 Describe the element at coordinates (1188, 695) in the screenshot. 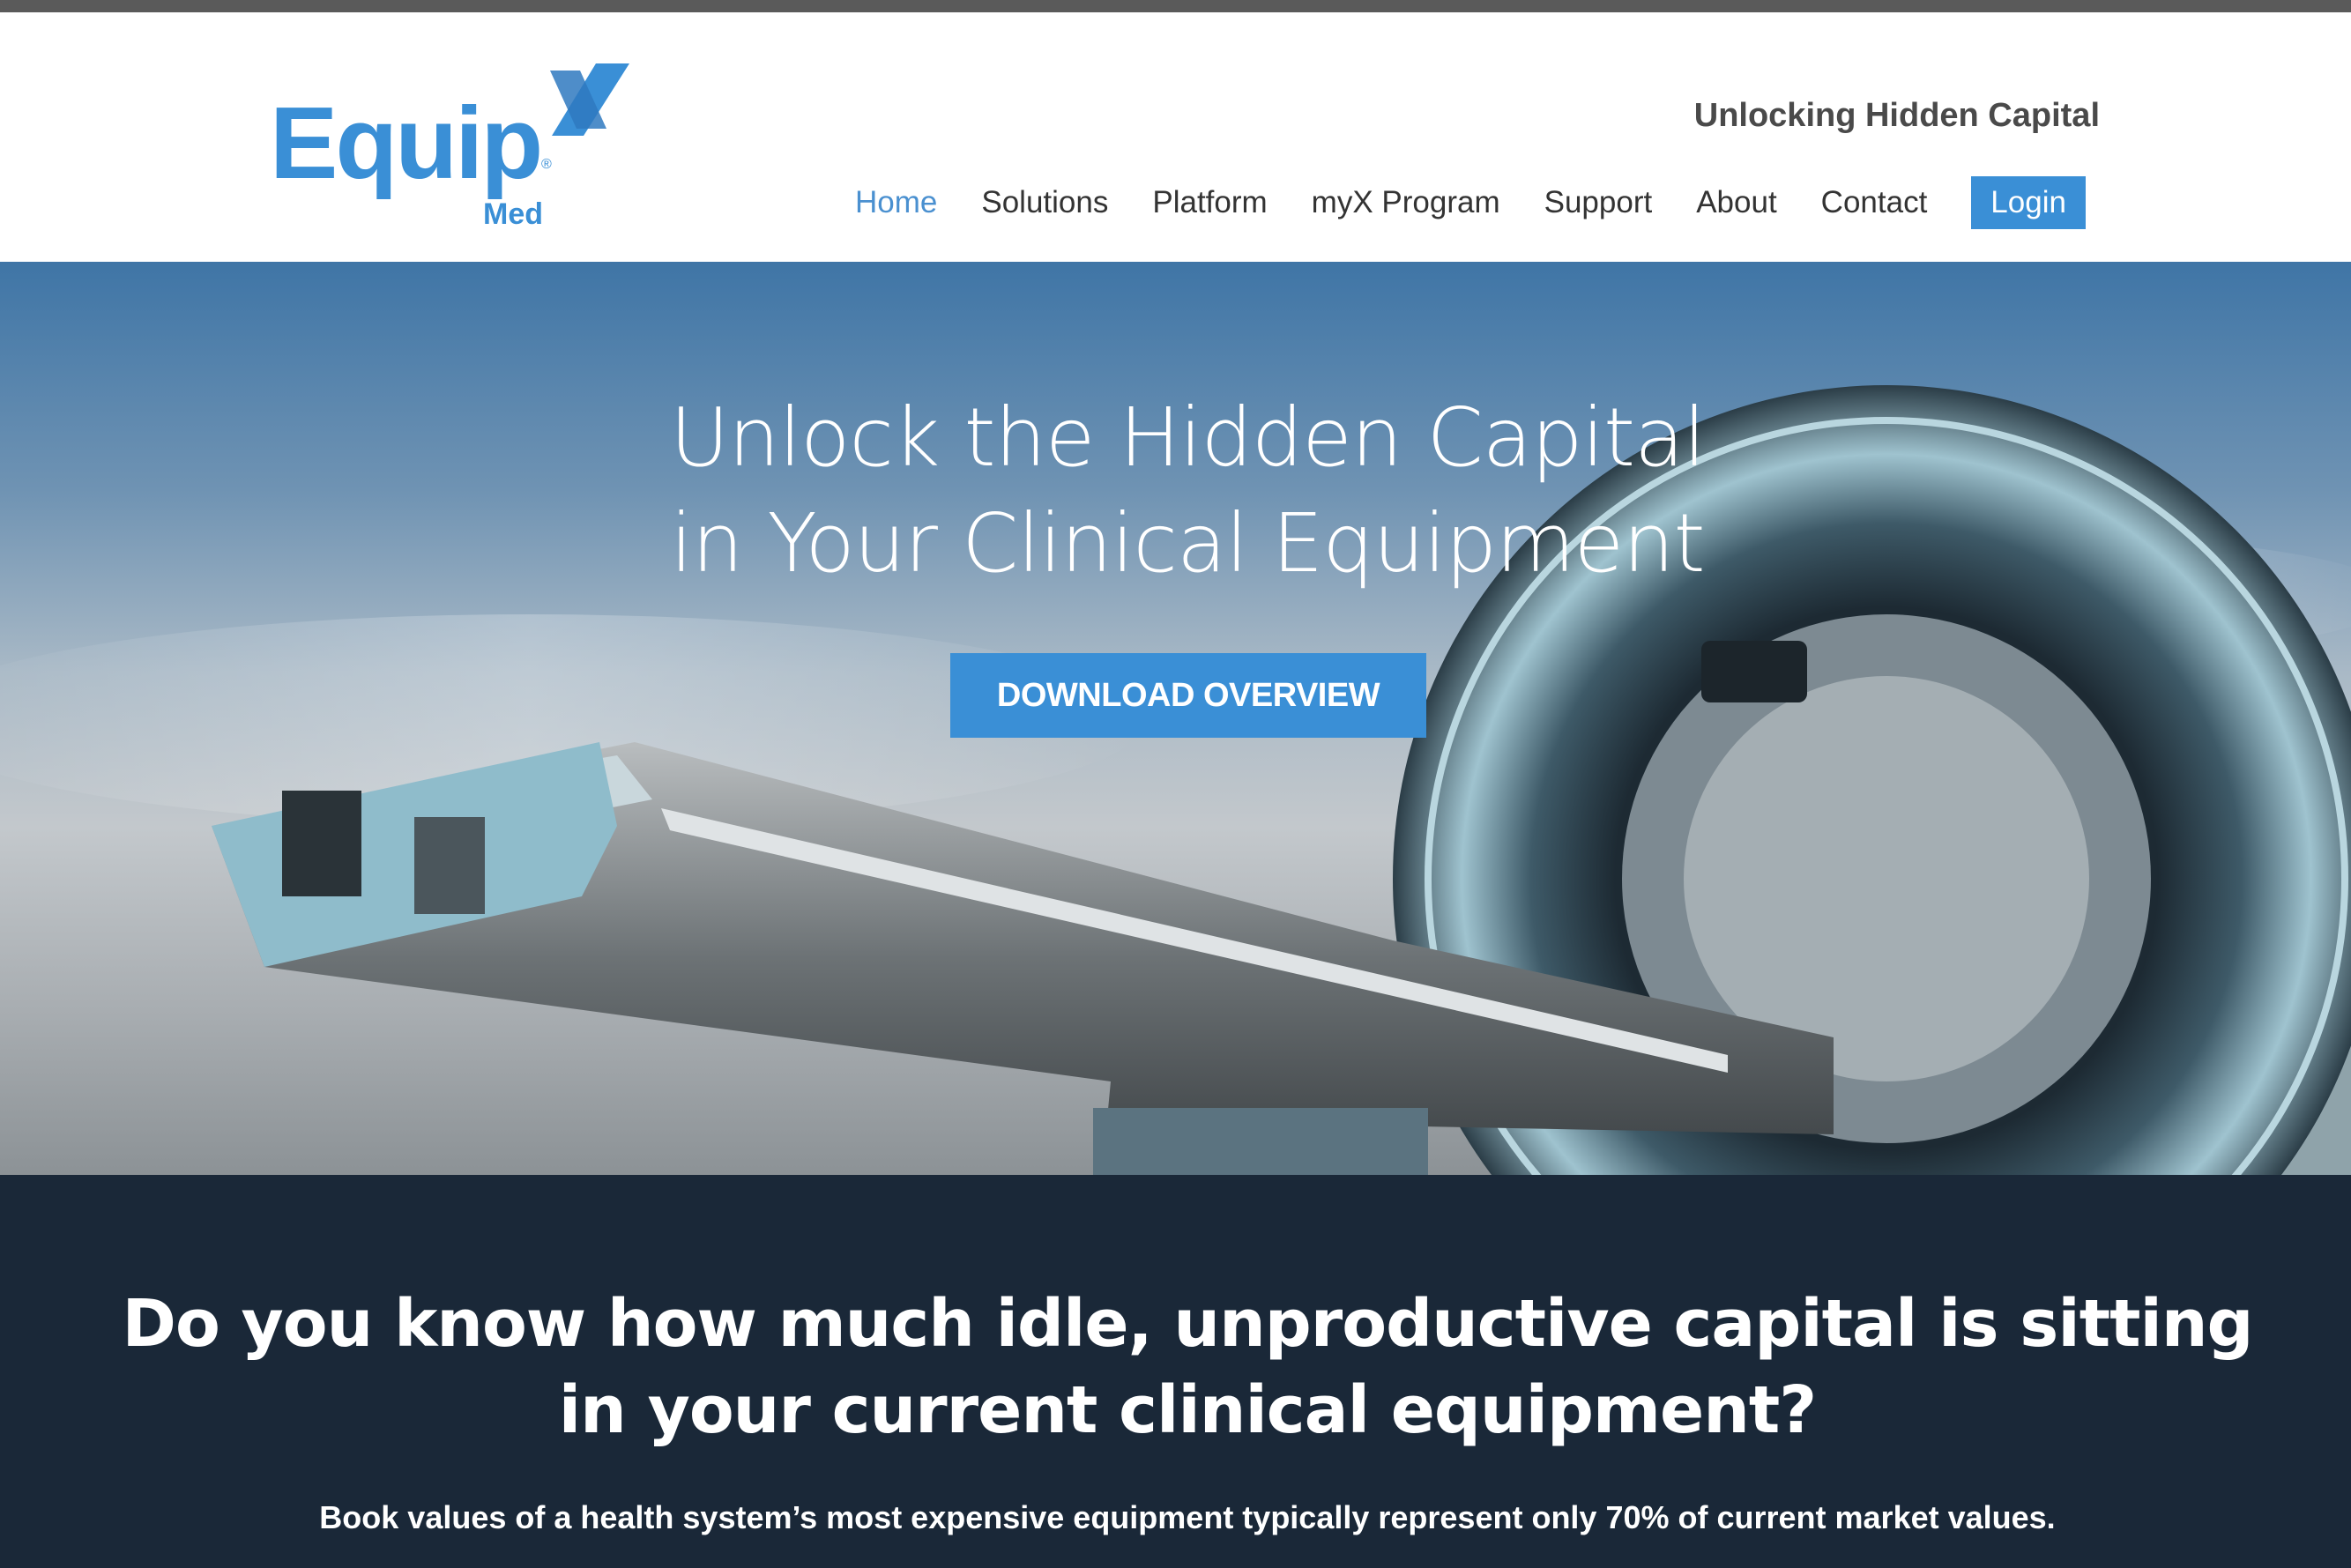

I see `download-overview-button: DOWNLOAD OVERVIEW` at that location.